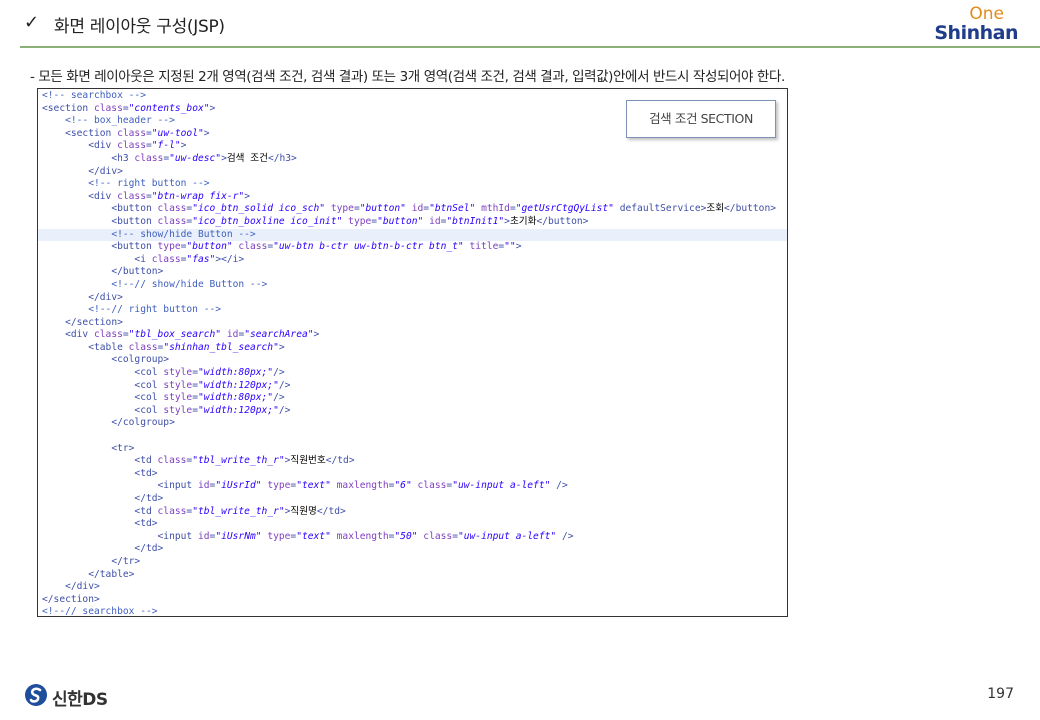 The image size is (1040, 720). What do you see at coordinates (123, 448) in the screenshot?
I see `code-line: <tr>` at bounding box center [123, 448].